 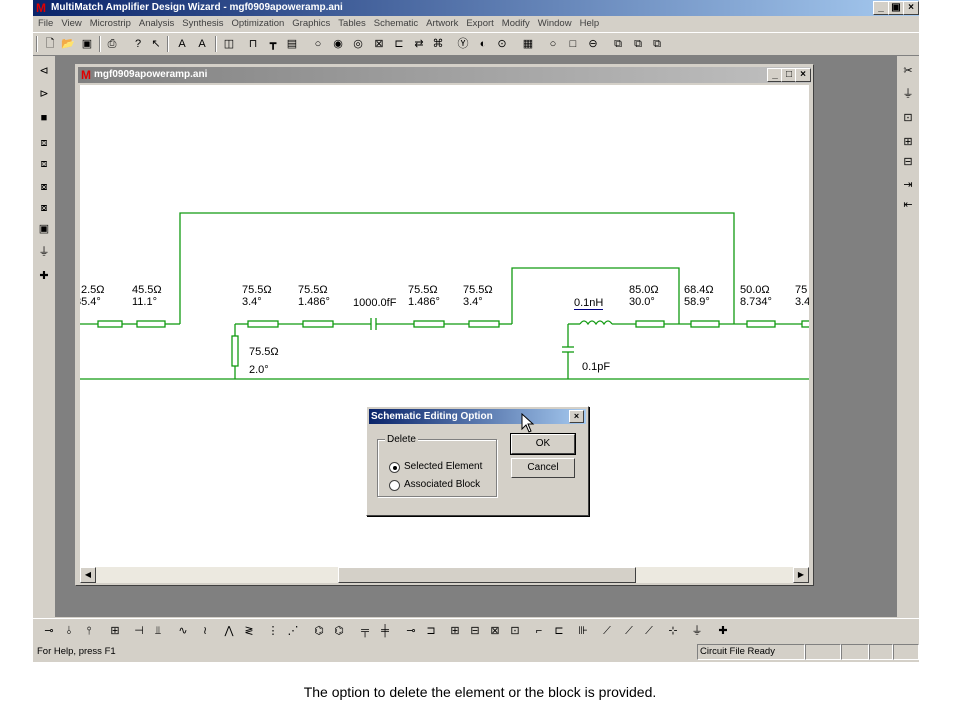 I want to click on shunt-ind-icon: ≀, so click(x=205, y=631).